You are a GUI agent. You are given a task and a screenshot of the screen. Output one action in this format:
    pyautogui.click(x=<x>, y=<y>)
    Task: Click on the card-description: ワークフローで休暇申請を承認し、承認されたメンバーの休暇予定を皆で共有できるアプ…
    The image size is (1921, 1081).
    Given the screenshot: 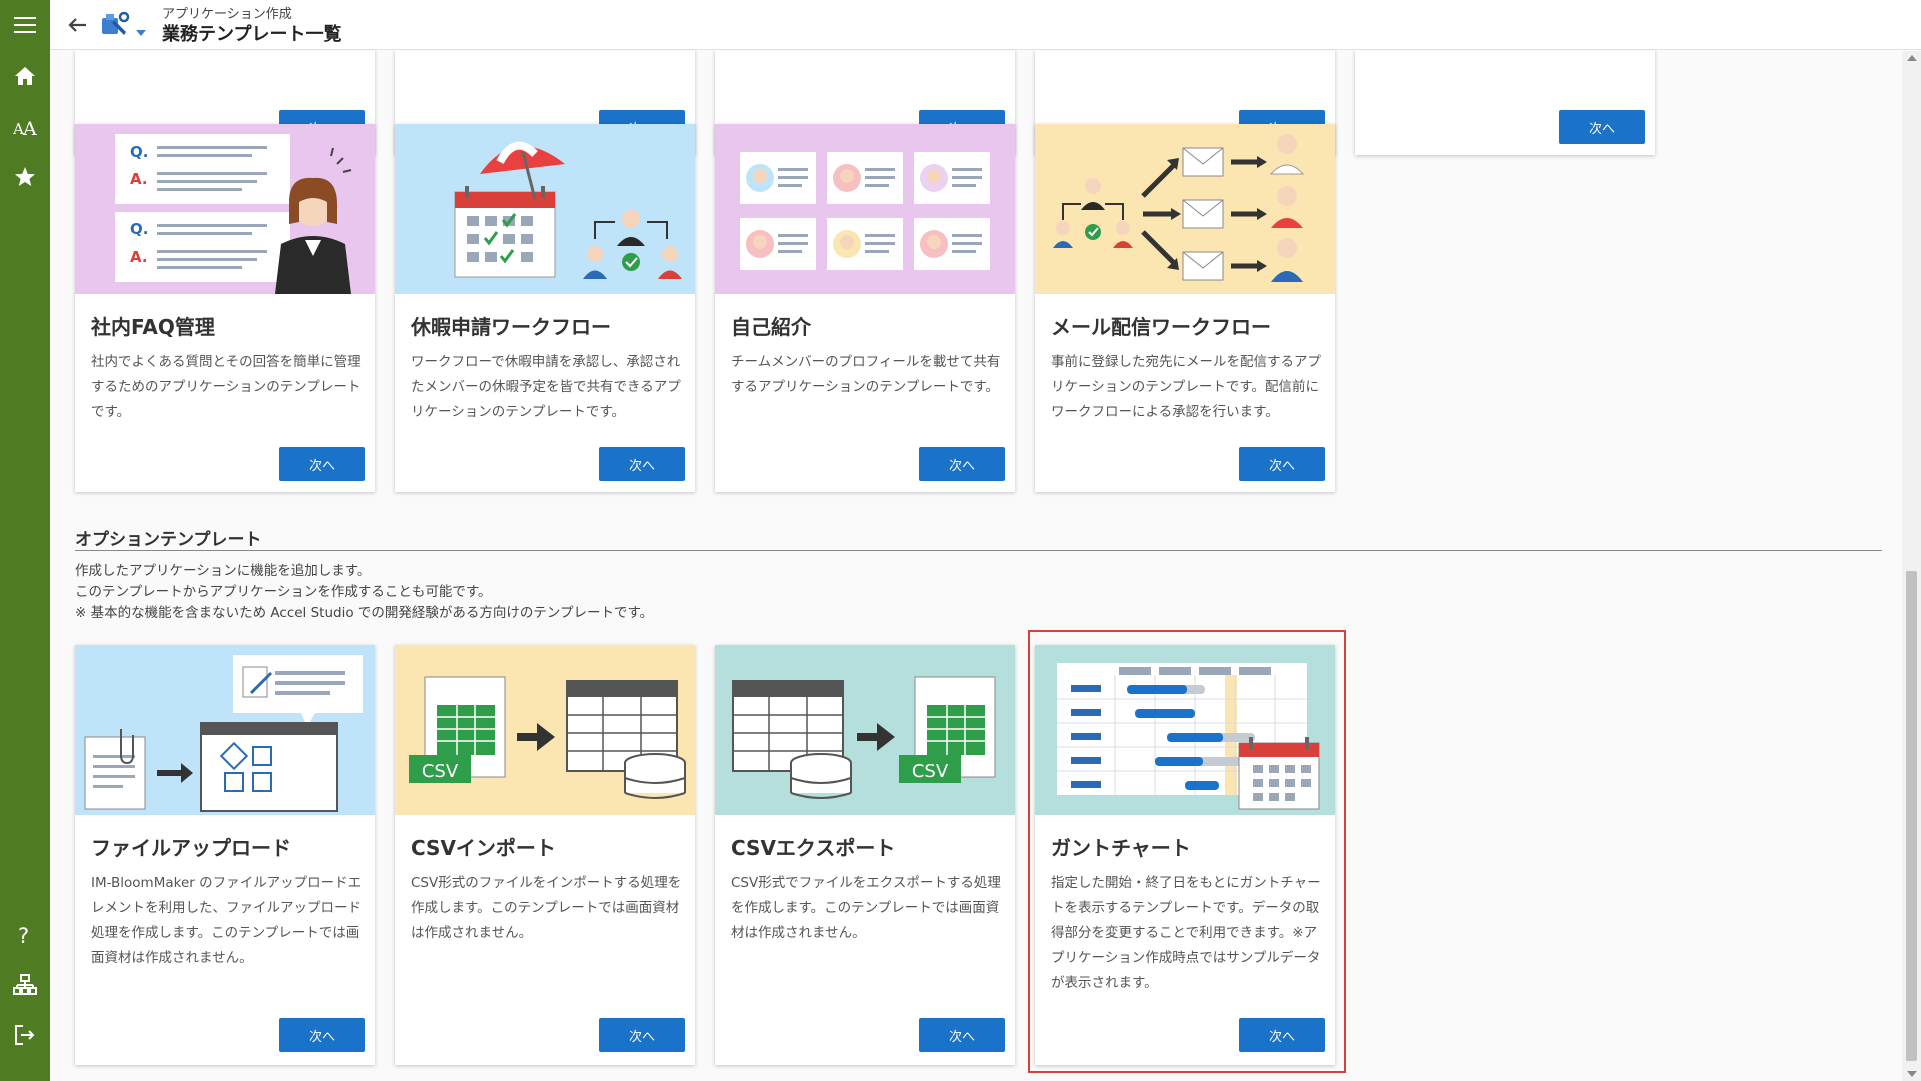 What is the action you would take?
    pyautogui.click(x=546, y=387)
    